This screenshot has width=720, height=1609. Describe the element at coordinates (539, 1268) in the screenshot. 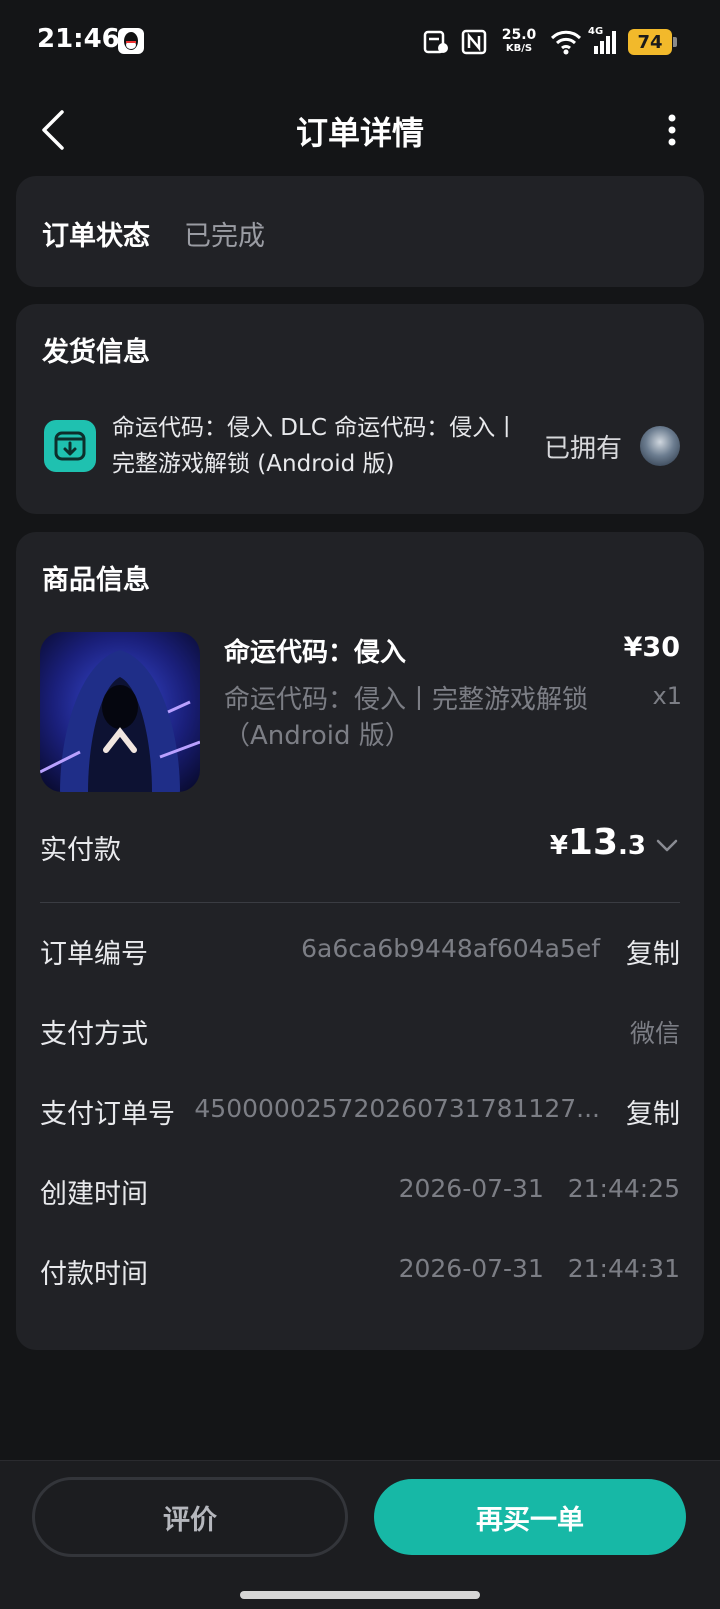

I see `paid-time-value: 2026-07-31 21:44:31` at that location.